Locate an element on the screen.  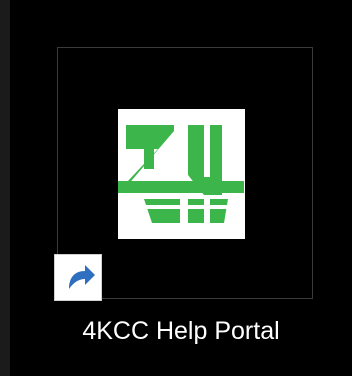
shortcut-label: 4KCC Help Portal is located at coordinates (181, 331).